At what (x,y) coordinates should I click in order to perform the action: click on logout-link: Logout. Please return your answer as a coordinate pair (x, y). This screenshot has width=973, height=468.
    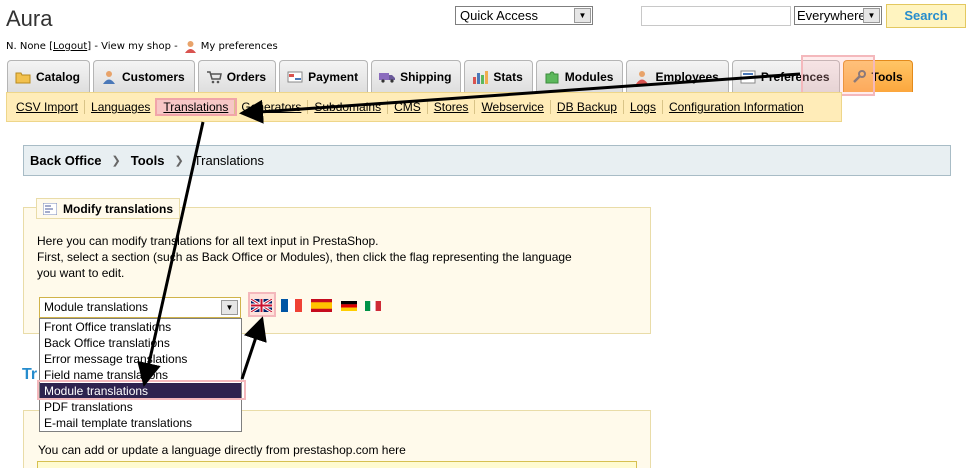
    Looking at the image, I should click on (70, 46).